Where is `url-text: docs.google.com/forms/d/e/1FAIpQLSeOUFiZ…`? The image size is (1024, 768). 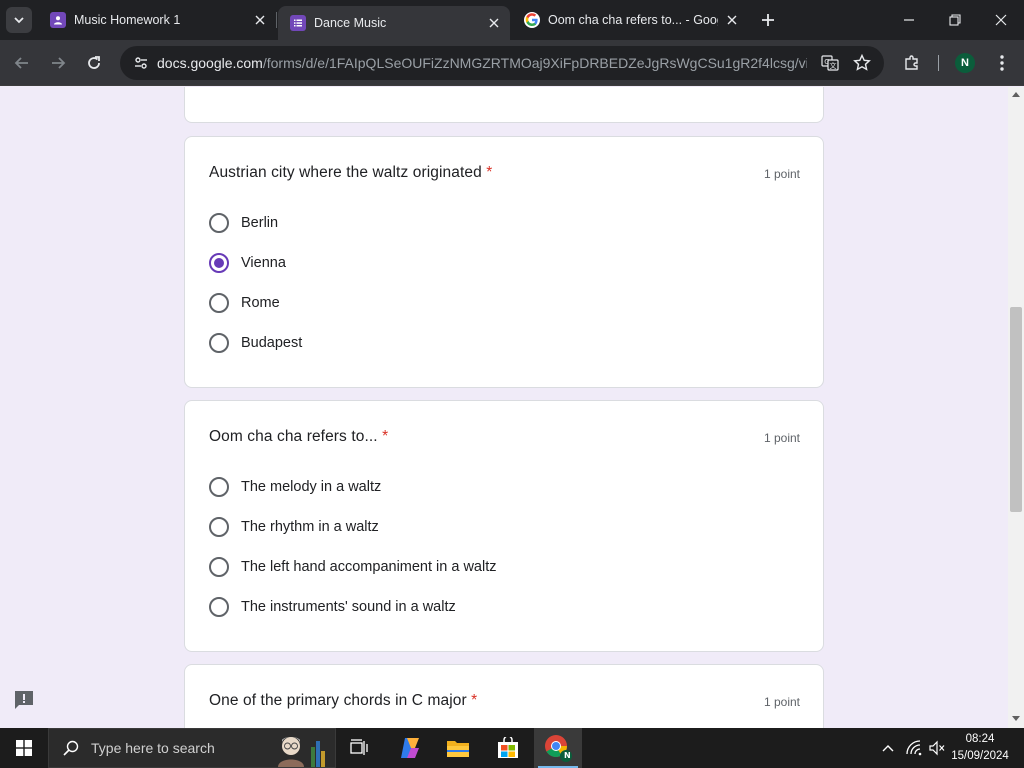
url-text: docs.google.com/forms/d/e/1FAIpQLSeOUFiZ… is located at coordinates (482, 63).